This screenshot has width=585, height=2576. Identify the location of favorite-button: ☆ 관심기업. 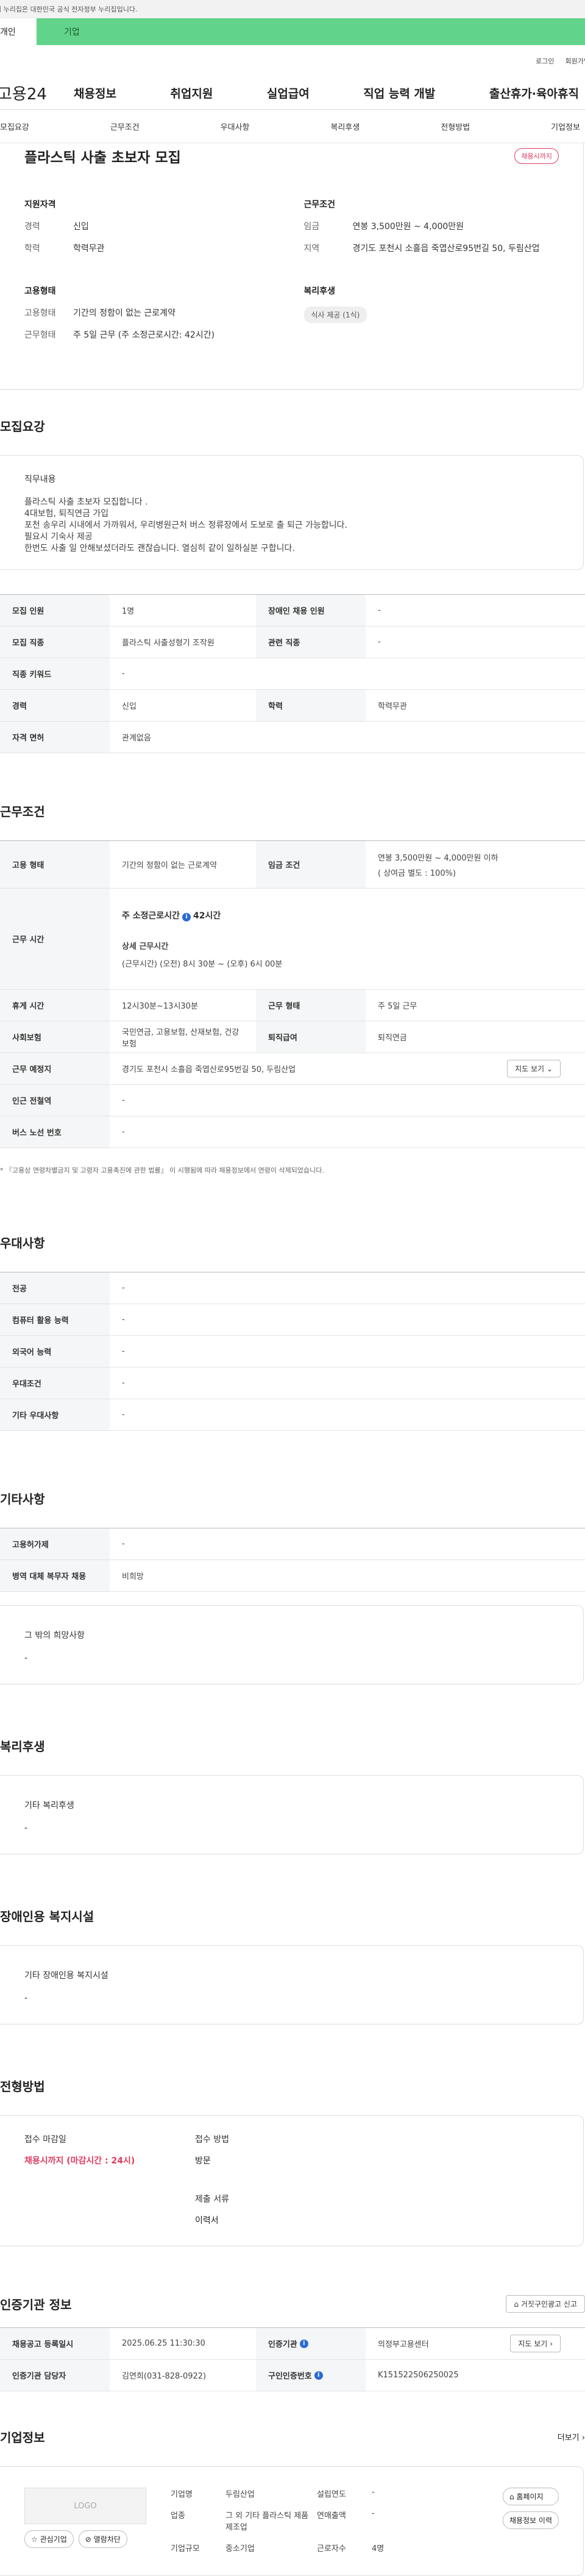
(49, 2539).